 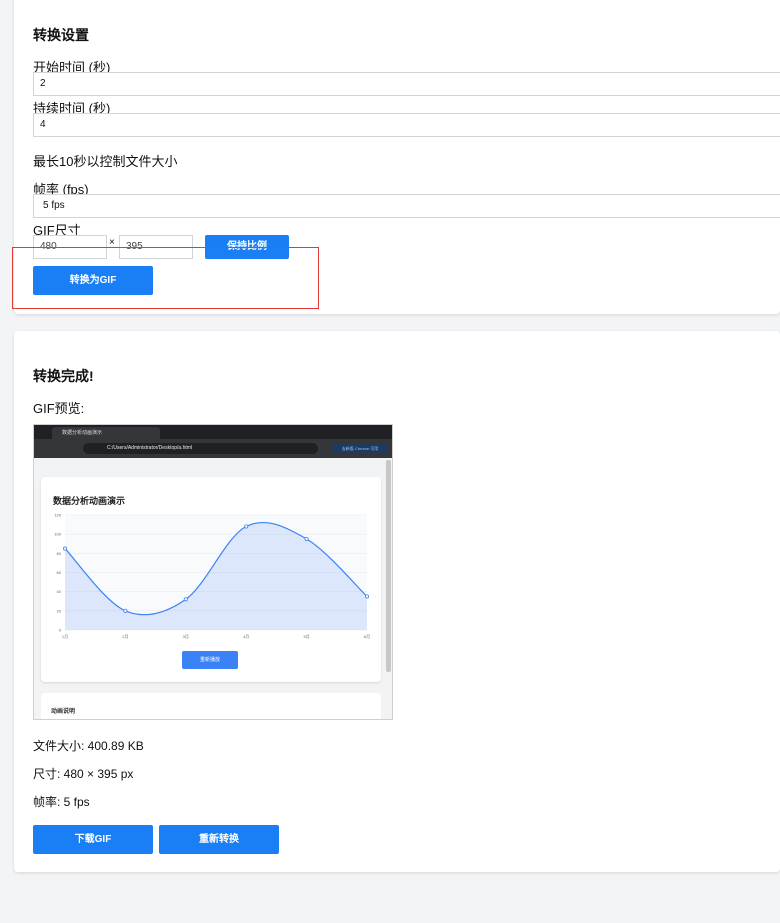 I want to click on y-tick-label: 120, so click(x=57, y=515).